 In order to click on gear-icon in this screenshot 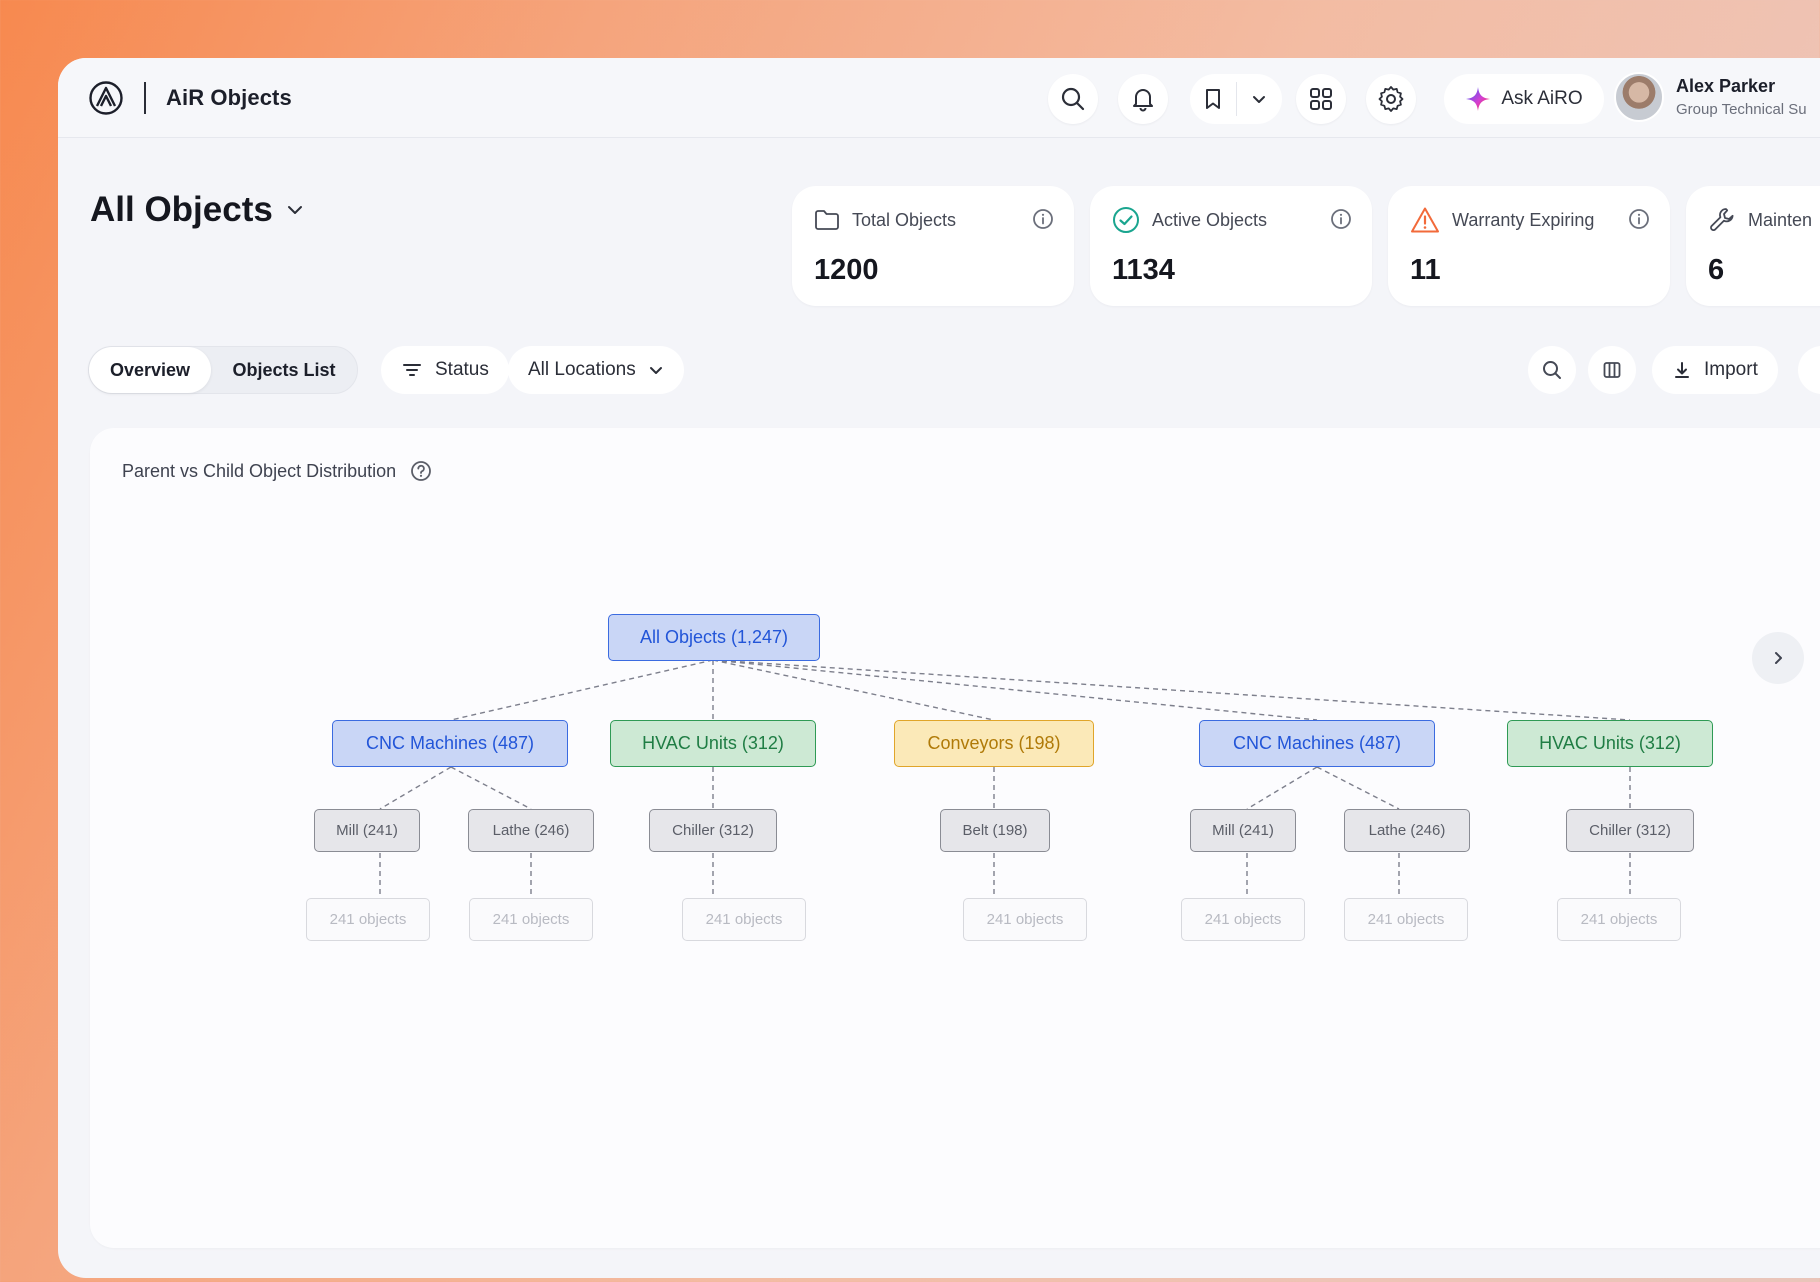, I will do `click(1391, 99)`.